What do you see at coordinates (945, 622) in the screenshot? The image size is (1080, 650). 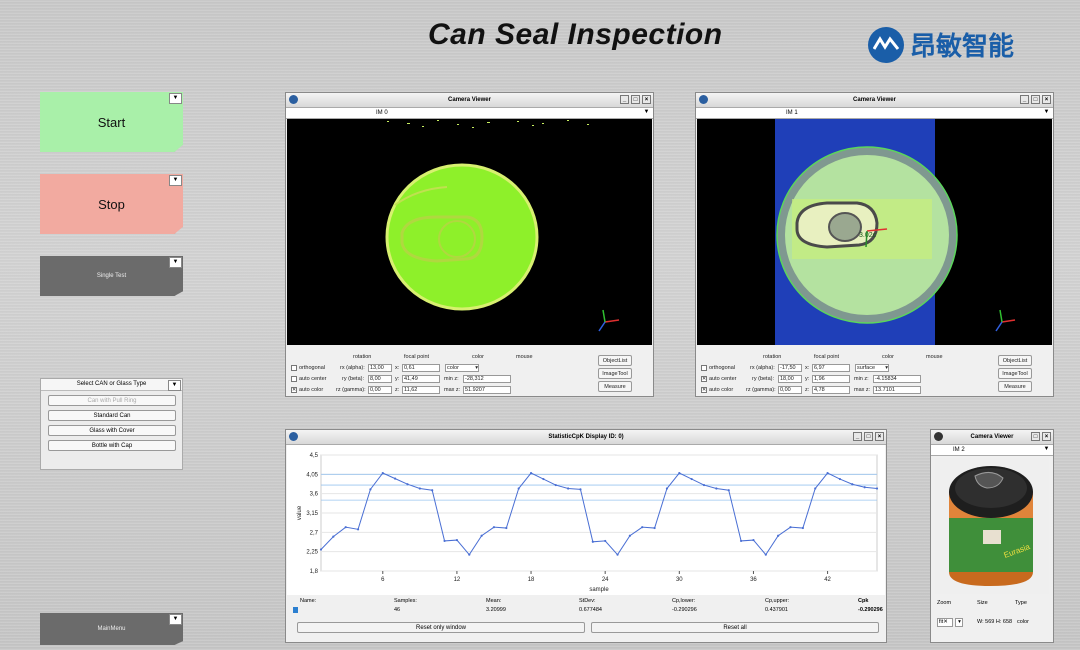 I see `zoom-fit-field: fit✕` at bounding box center [945, 622].